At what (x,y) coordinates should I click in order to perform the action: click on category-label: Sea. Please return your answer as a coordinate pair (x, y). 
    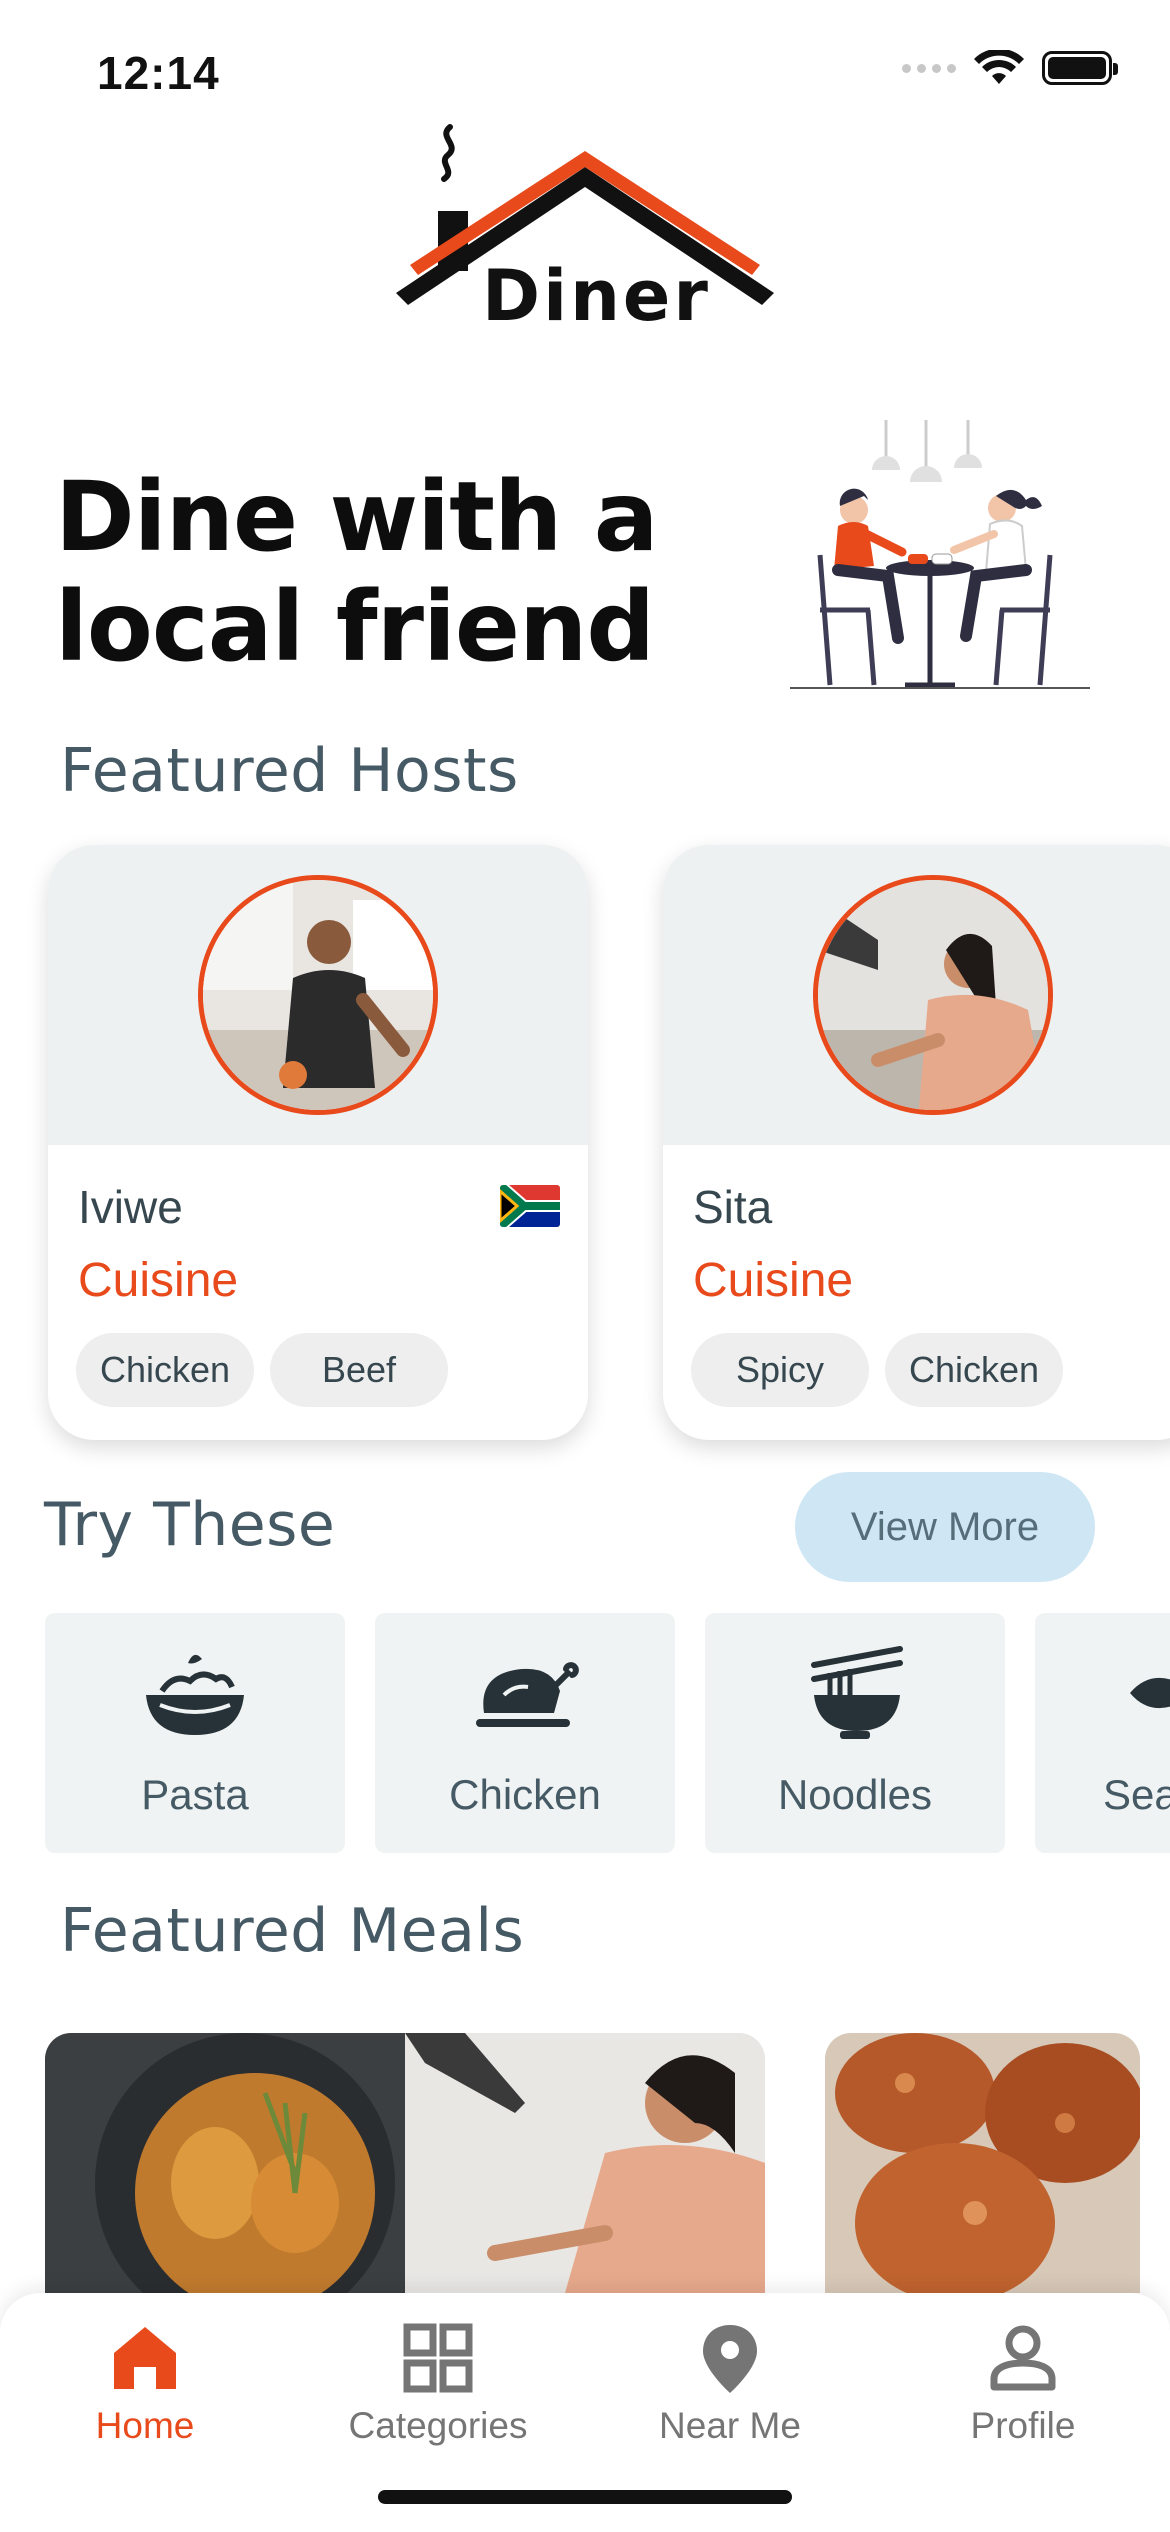
    Looking at the image, I should click on (1136, 1794).